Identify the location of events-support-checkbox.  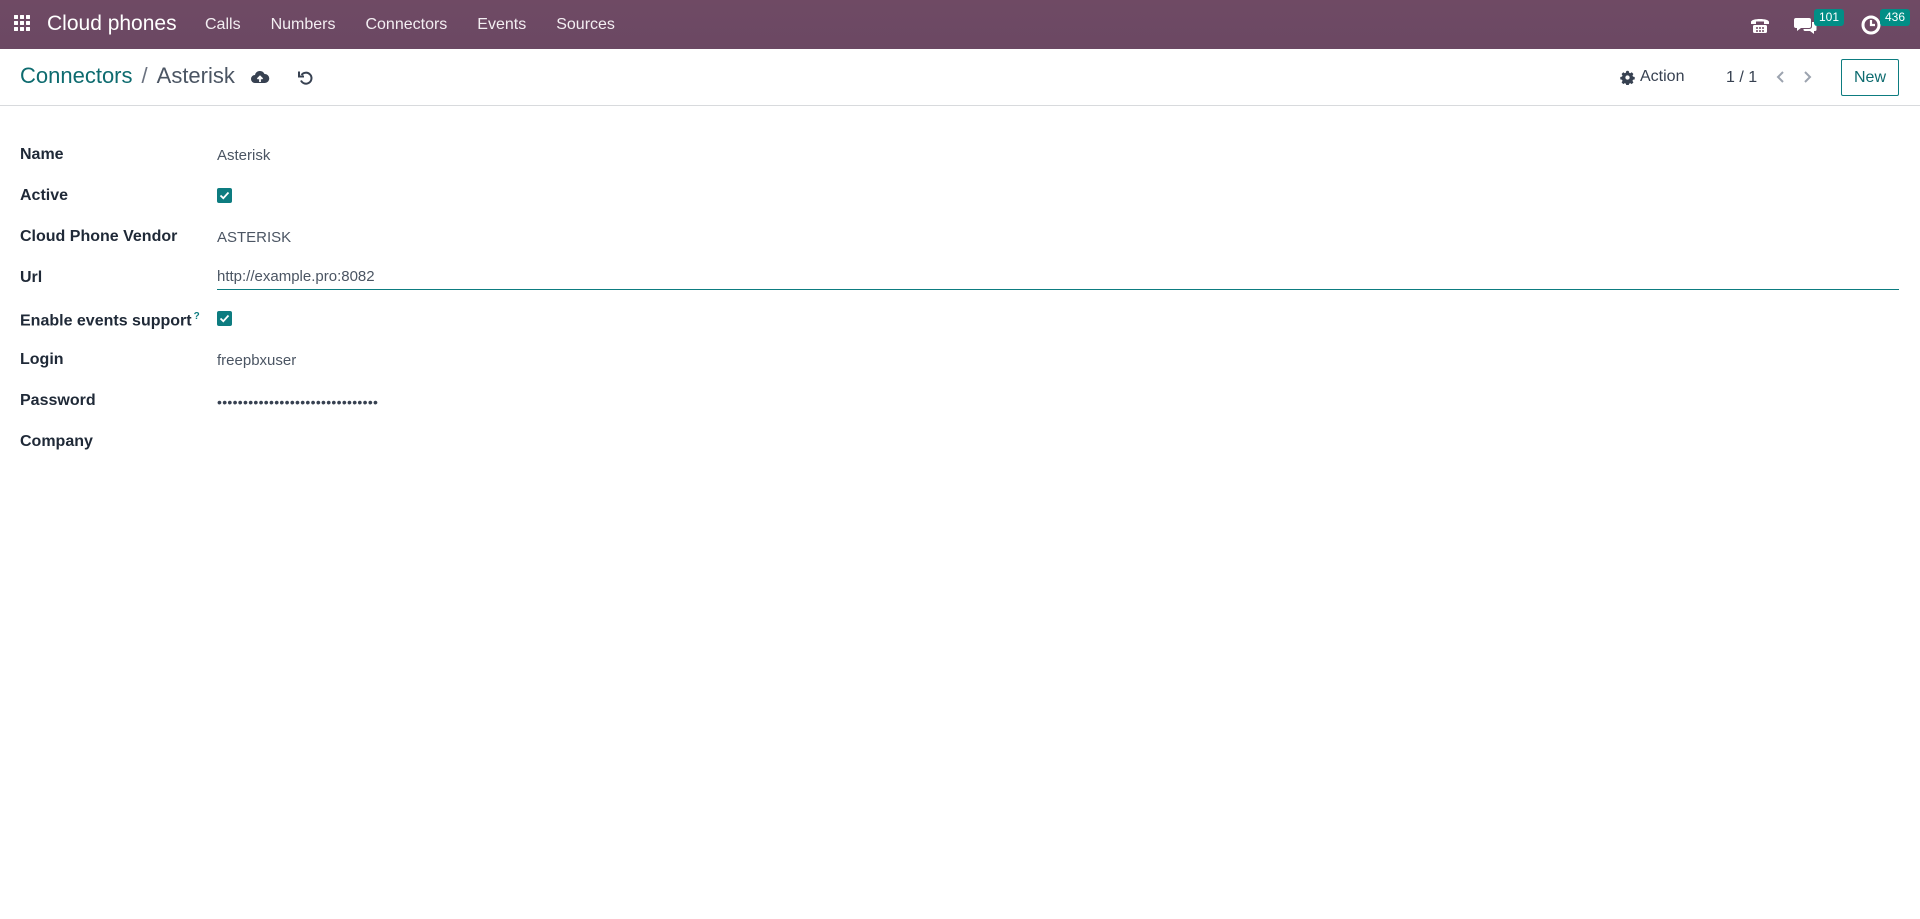
(224, 318).